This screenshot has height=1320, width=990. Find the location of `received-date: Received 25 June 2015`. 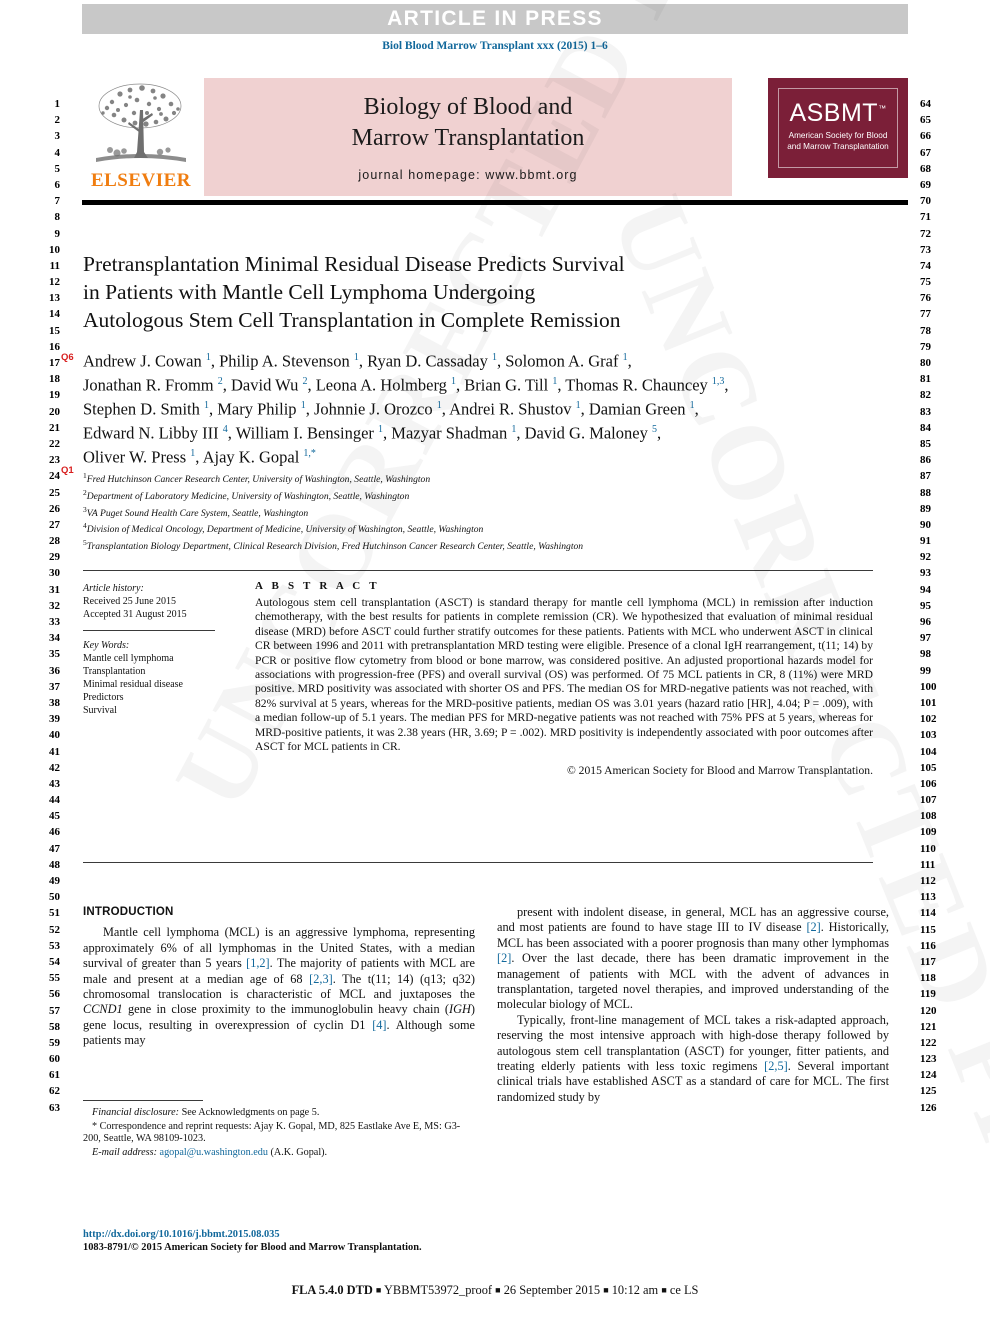

received-date: Received 25 June 2015 is located at coordinates (130, 601).